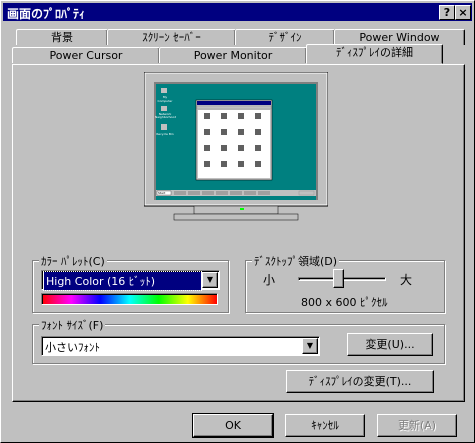 Image resolution: width=475 pixels, height=443 pixels. Describe the element at coordinates (165, 134) in the screenshot. I see `desktop-icon-recycle-bin: Recycle Bin` at that location.